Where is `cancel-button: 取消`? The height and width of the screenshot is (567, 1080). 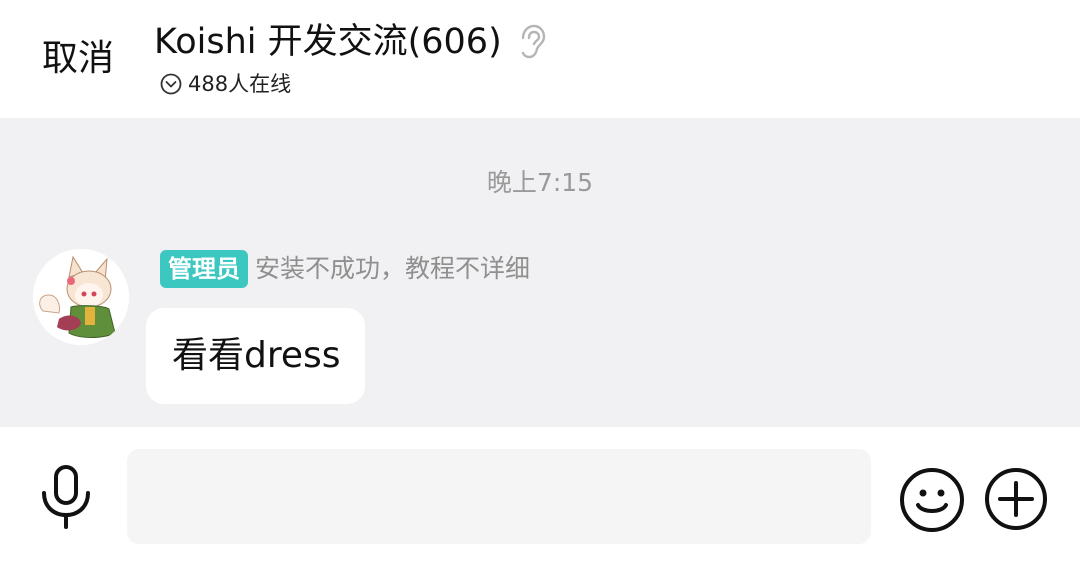
cancel-button: 取消 is located at coordinates (78, 59).